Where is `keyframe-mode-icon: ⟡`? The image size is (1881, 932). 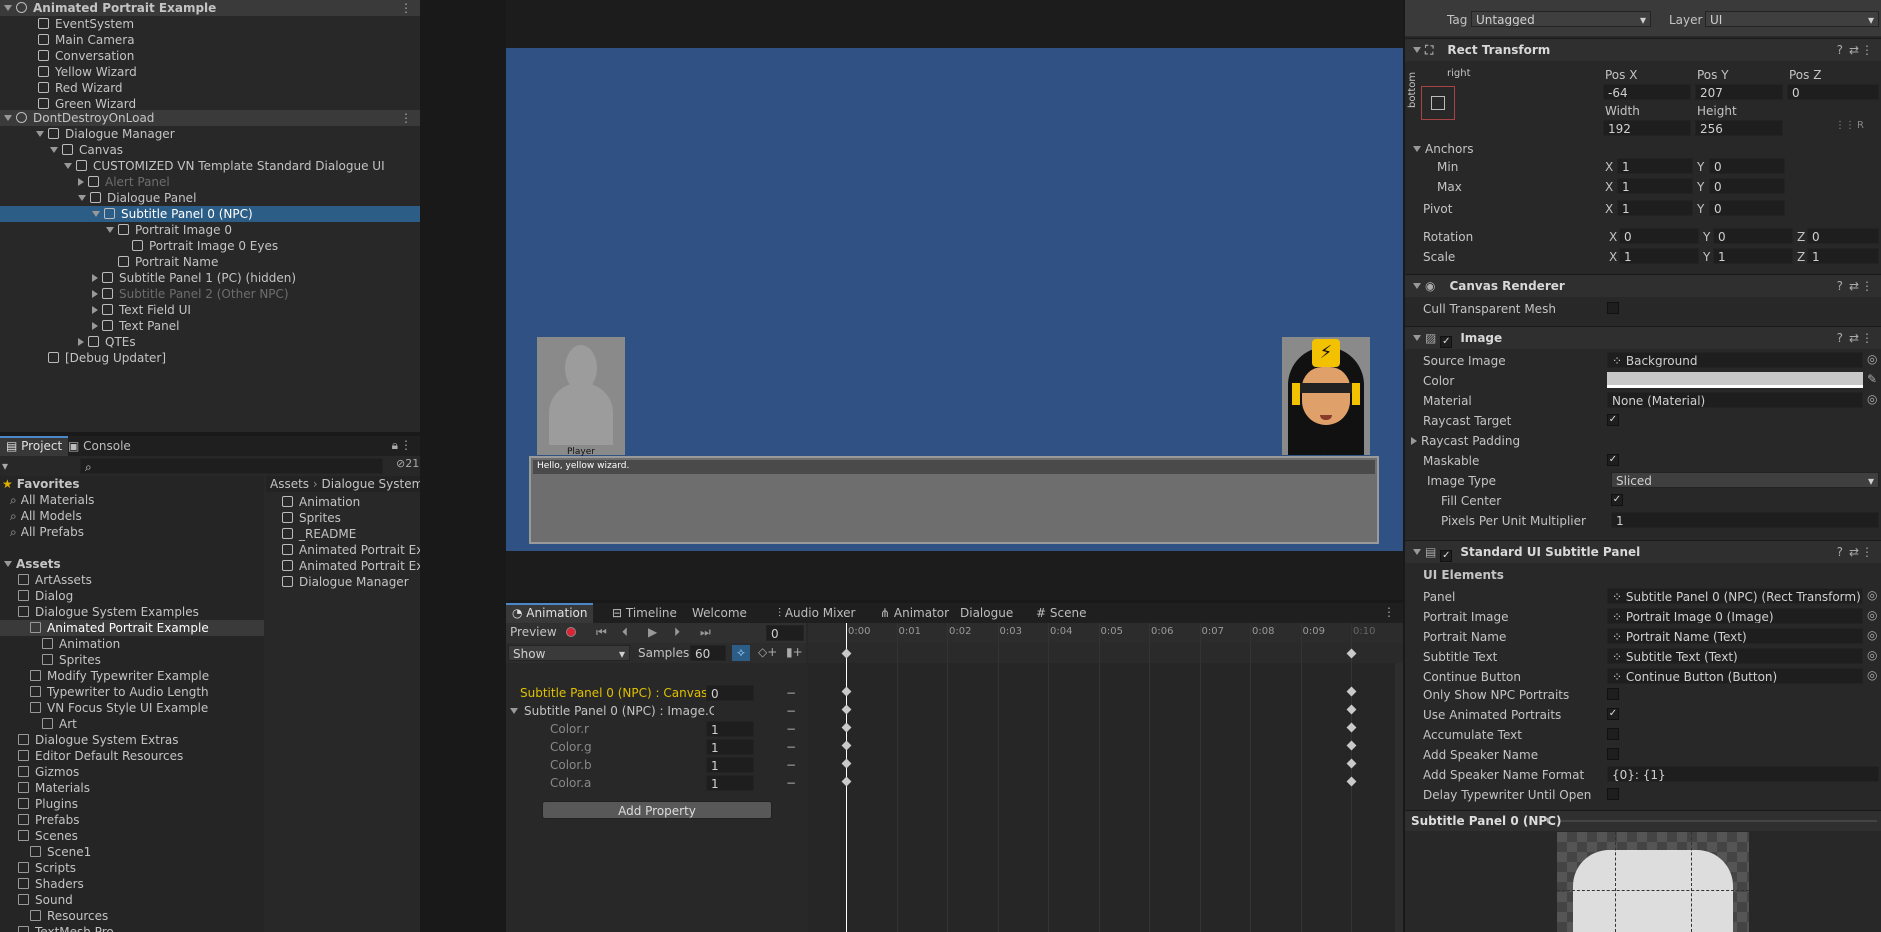 keyframe-mode-icon: ⟡ is located at coordinates (741, 653).